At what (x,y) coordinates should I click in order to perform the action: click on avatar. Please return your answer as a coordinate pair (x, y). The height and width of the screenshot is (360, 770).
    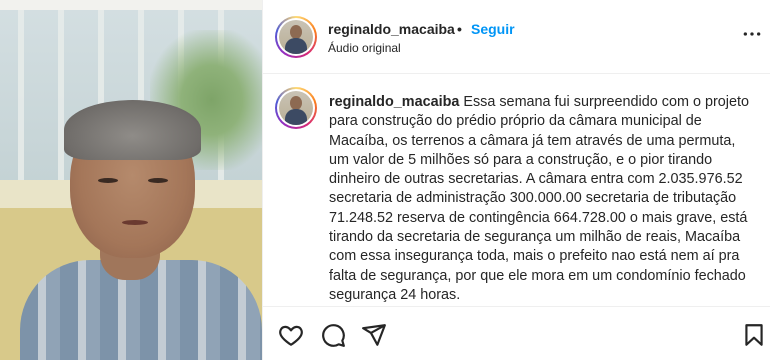
    Looking at the image, I should click on (296, 37).